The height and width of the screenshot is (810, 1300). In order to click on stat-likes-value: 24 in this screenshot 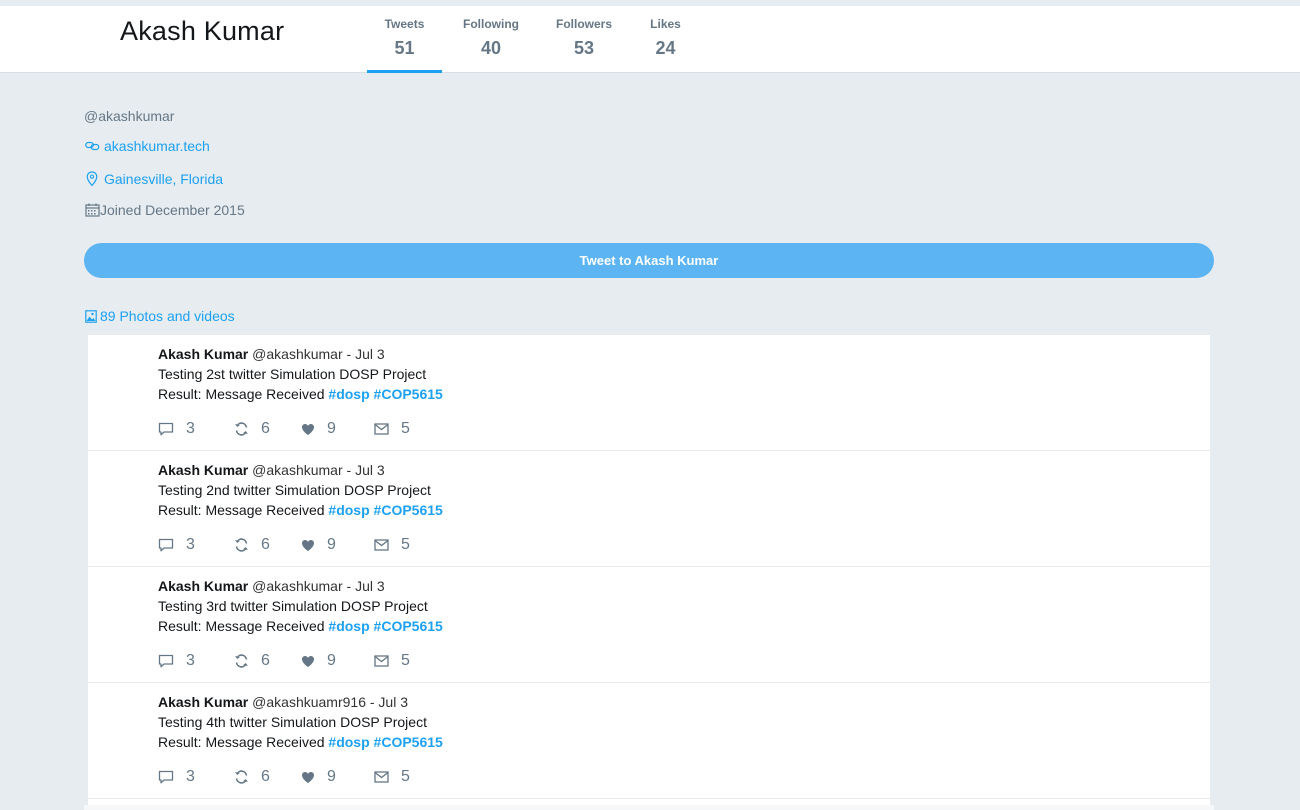, I will do `click(665, 48)`.